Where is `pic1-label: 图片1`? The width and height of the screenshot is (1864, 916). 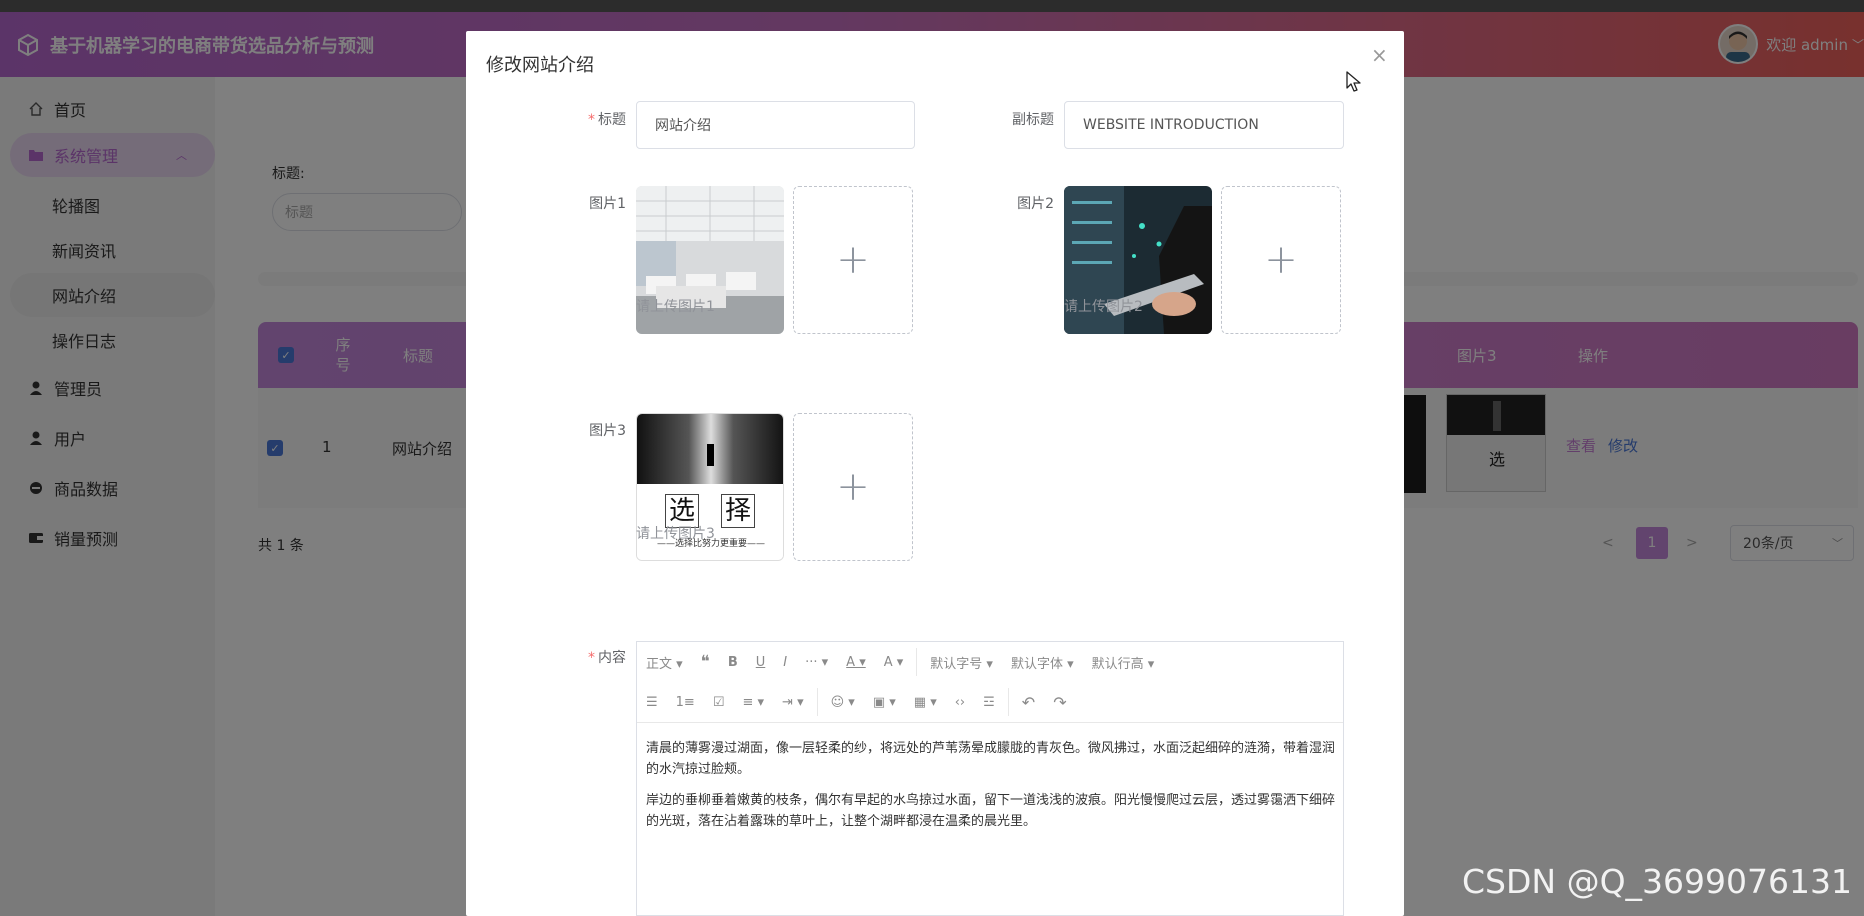
pic1-label: 图片1 is located at coordinates (607, 204).